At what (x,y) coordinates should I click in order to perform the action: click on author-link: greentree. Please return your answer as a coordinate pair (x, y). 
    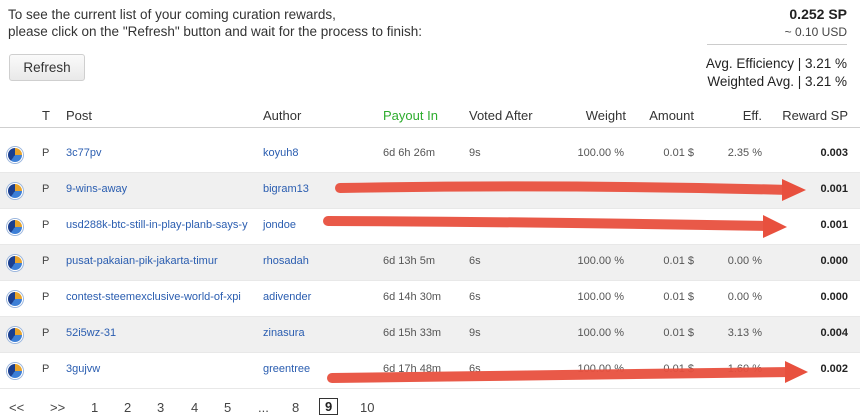
    Looking at the image, I should click on (286, 369).